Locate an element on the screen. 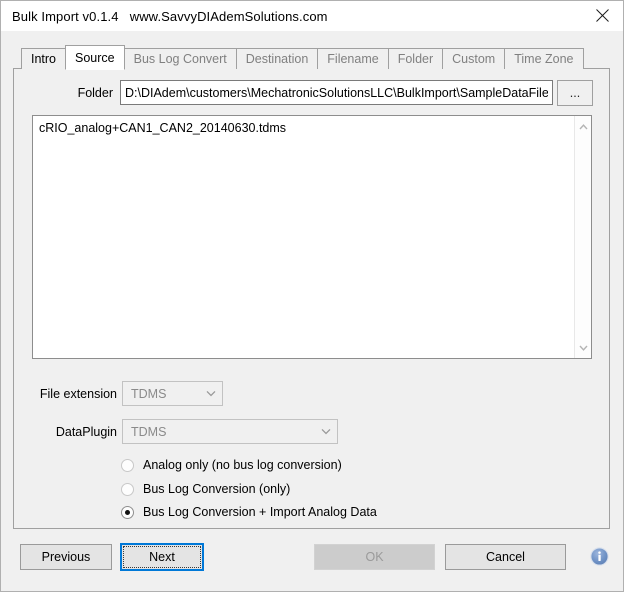 Image resolution: width=624 pixels, height=592 pixels. radio-bus-log-conversion-only: Bus Log Conversion (only) is located at coordinates (205, 489).